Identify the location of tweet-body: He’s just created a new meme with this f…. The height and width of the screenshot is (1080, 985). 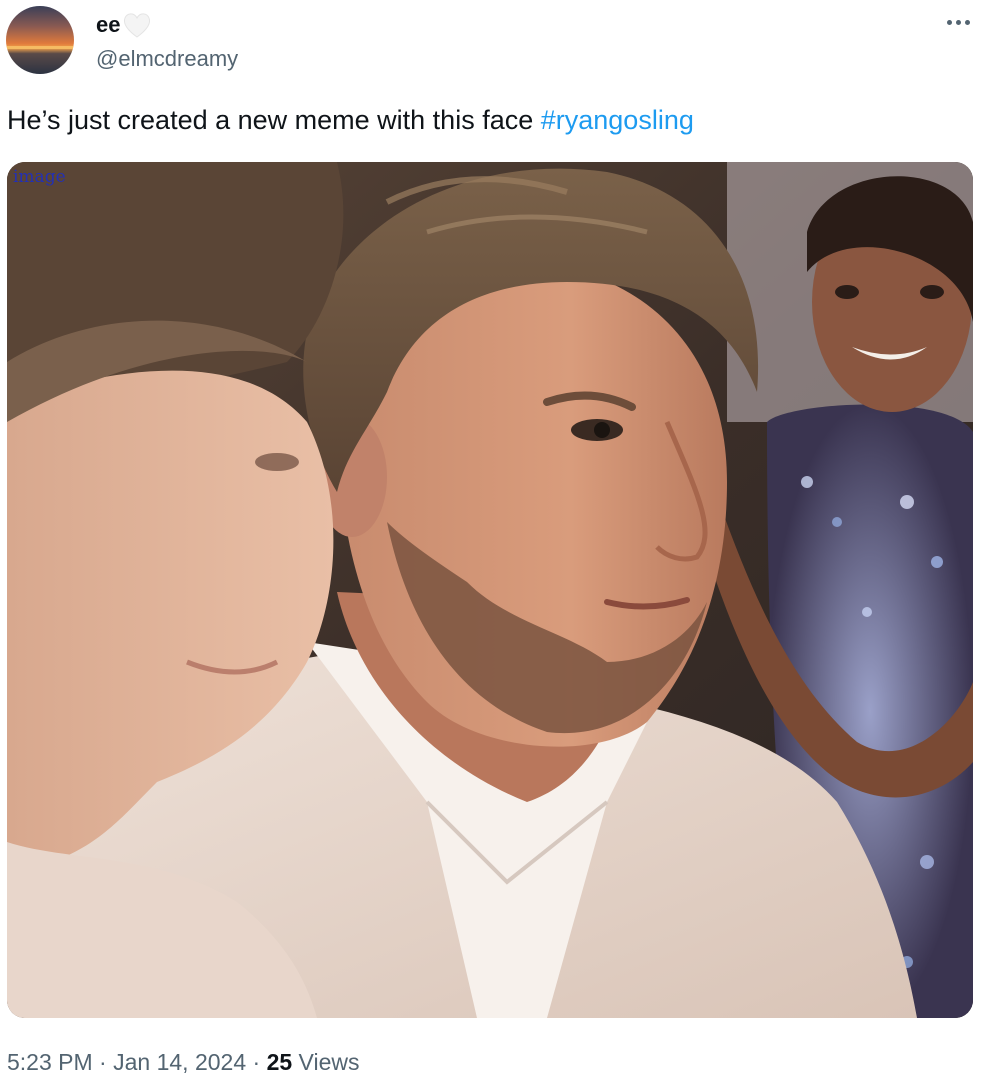
(274, 120).